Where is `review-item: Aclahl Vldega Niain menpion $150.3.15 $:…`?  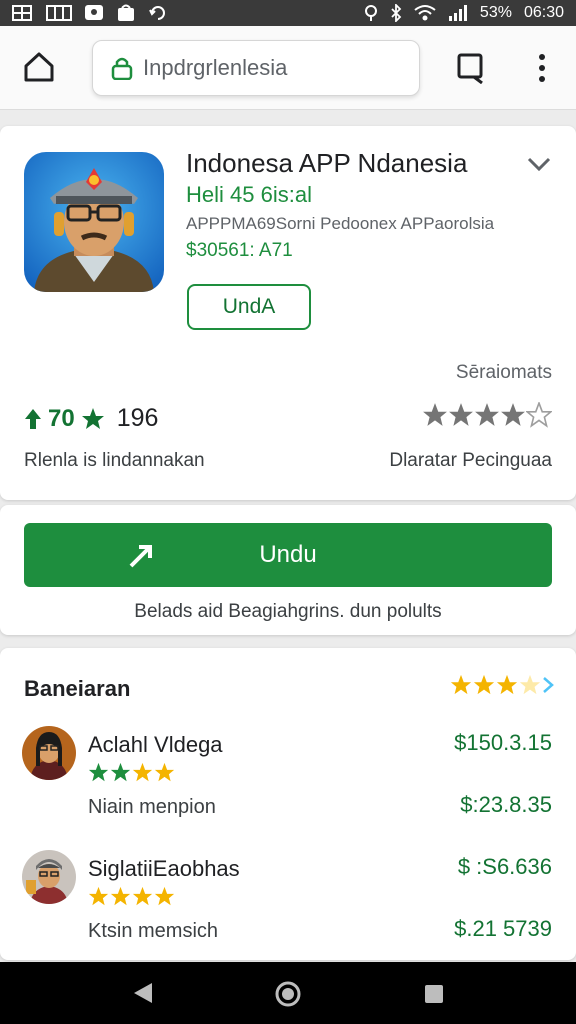
review-item: Aclahl Vldega Niain menpion $150.3.15 $:… is located at coordinates (288, 786).